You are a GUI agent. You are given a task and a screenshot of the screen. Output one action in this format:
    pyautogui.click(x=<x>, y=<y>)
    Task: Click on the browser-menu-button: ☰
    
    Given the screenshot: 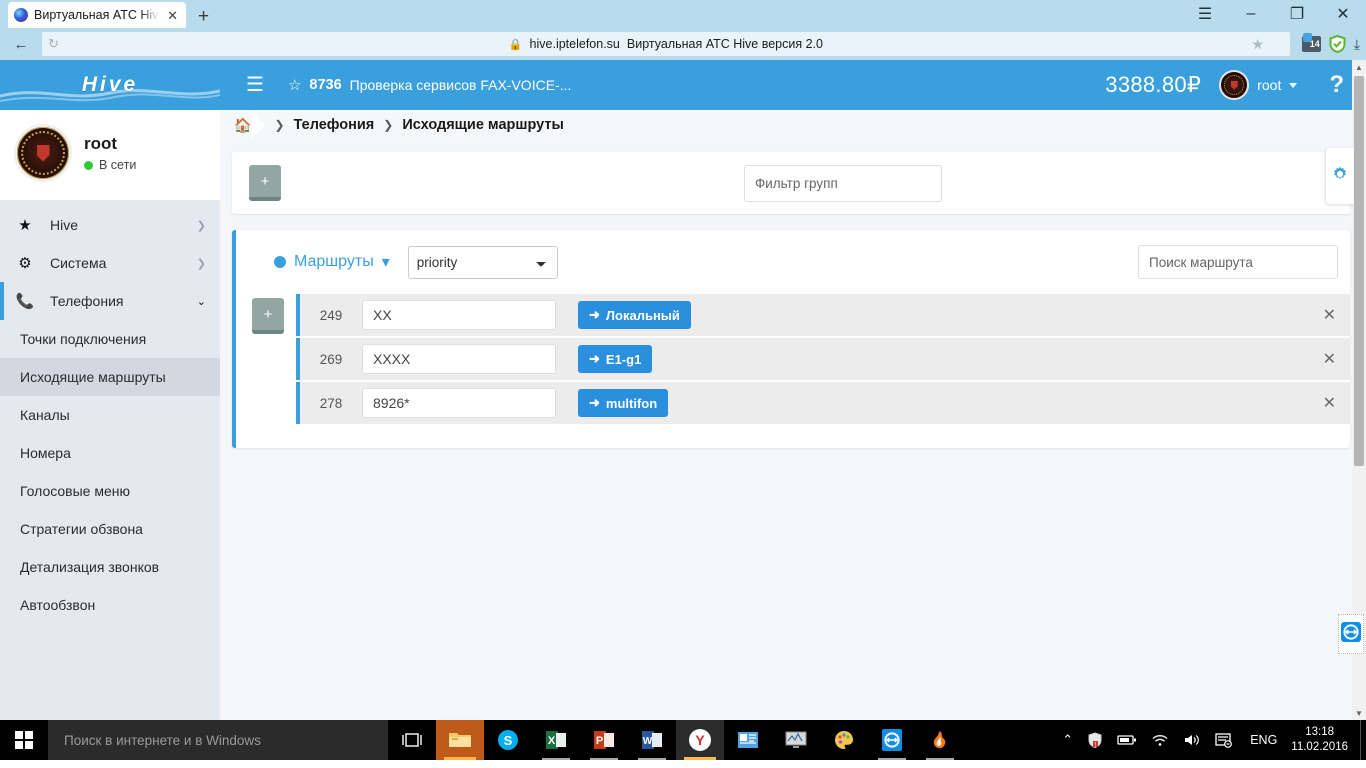 What is the action you would take?
    pyautogui.click(x=1205, y=14)
    